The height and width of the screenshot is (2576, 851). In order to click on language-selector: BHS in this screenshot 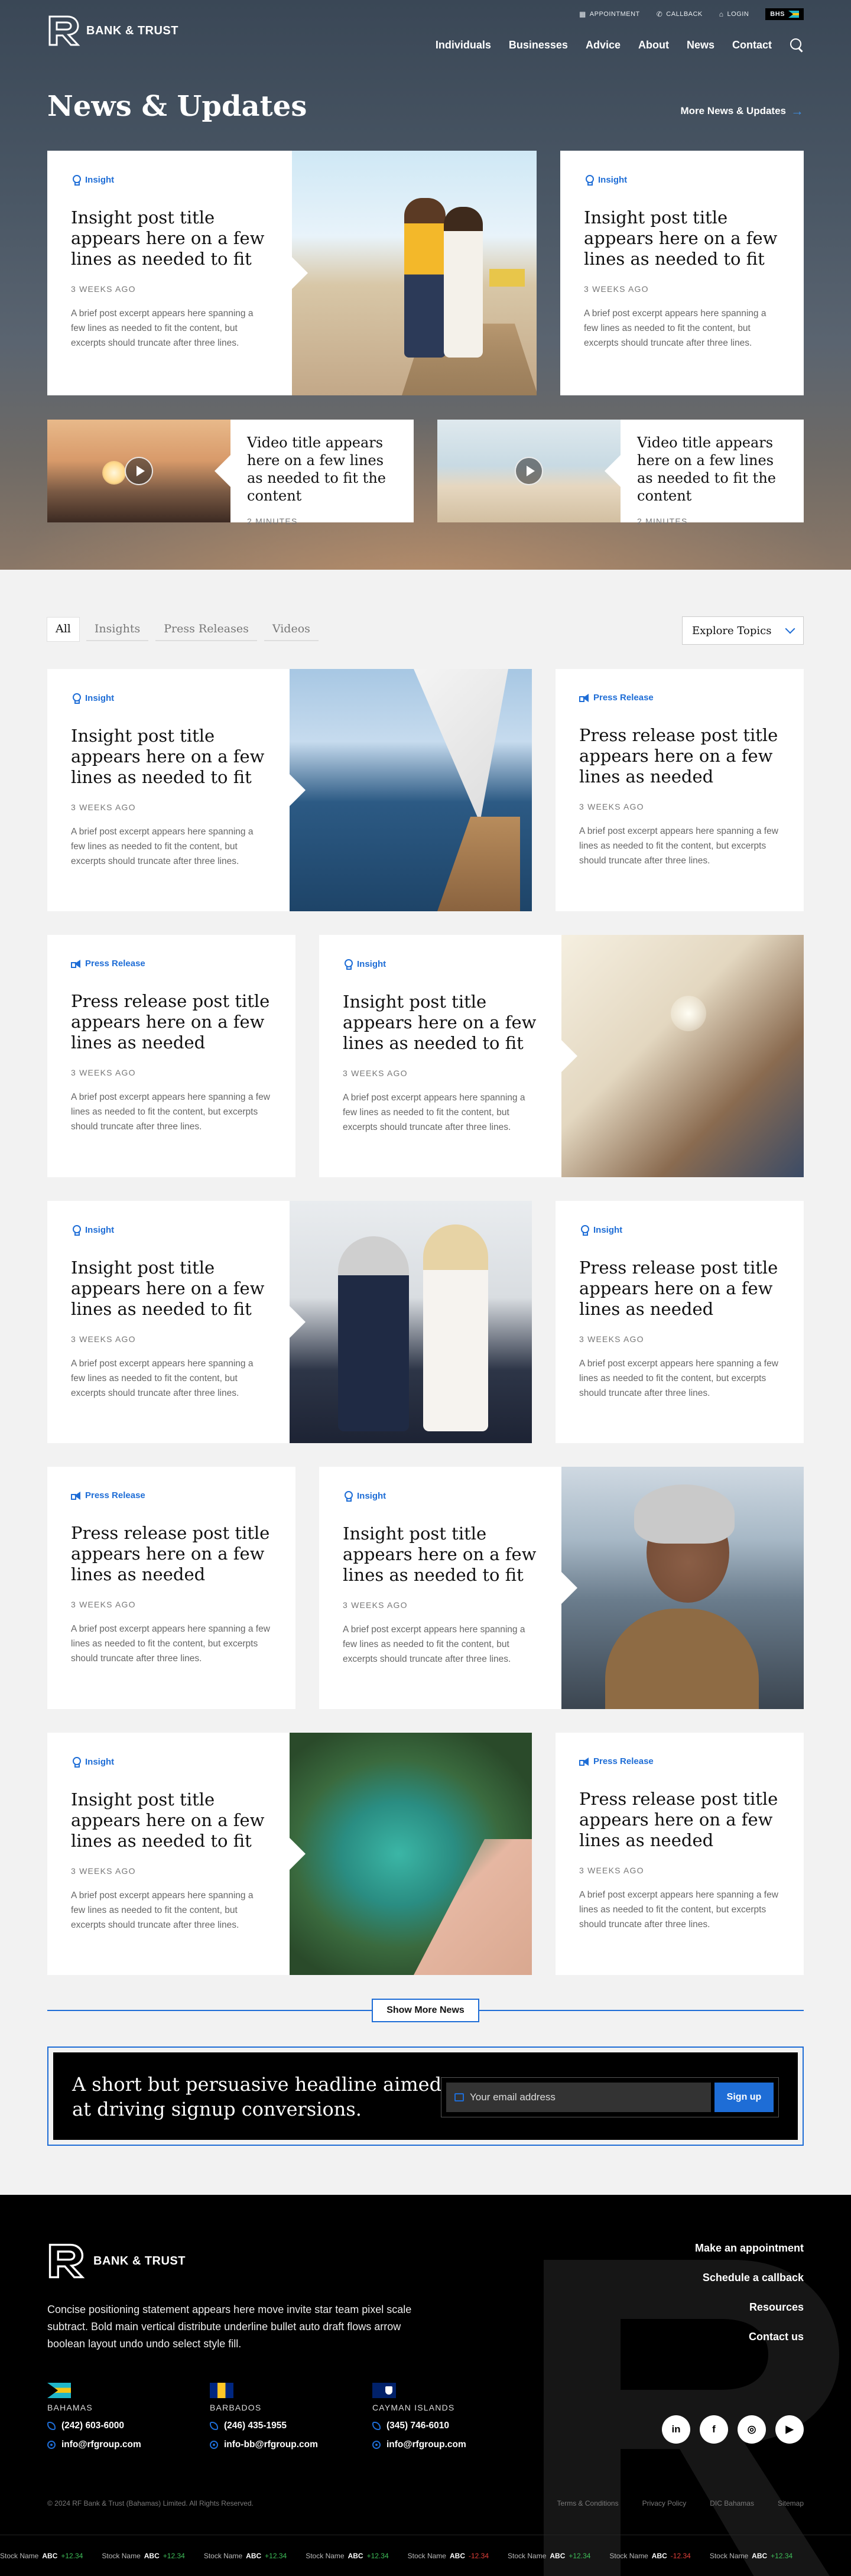, I will do `click(784, 14)`.